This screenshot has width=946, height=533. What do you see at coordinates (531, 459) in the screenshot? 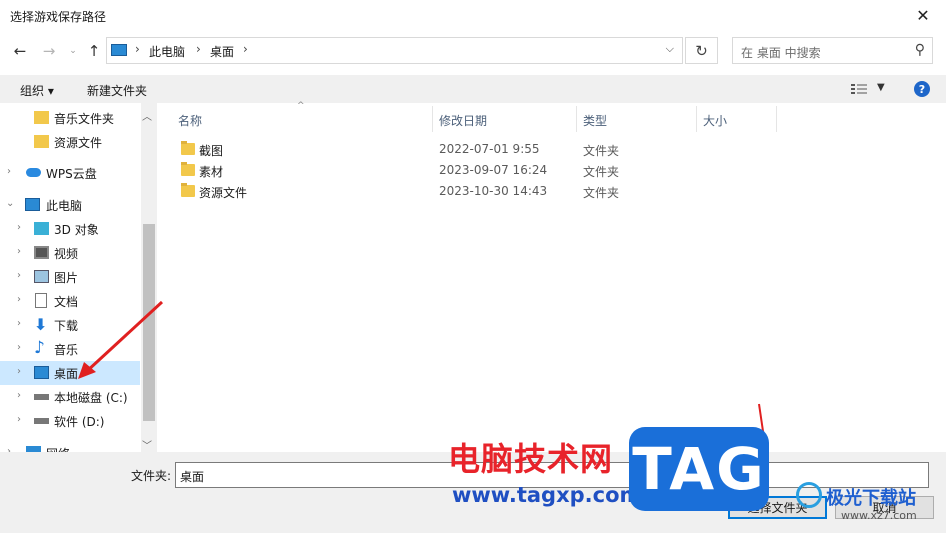
I see `watermark-site-name: 电脑技术网` at bounding box center [531, 459].